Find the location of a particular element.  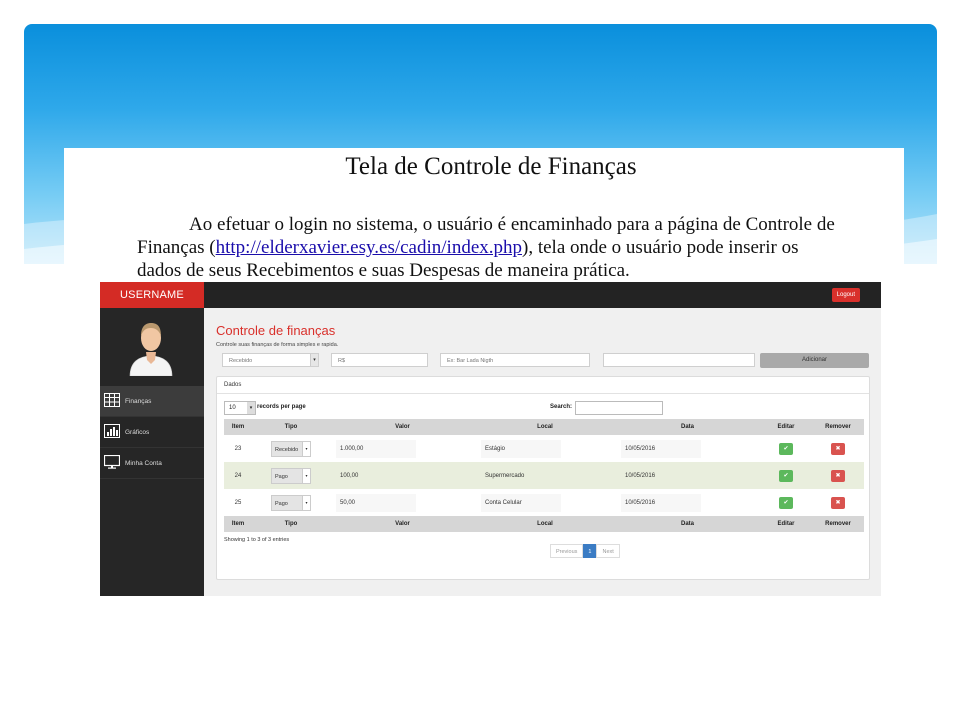

previous-page-button: Previous is located at coordinates (567, 551).